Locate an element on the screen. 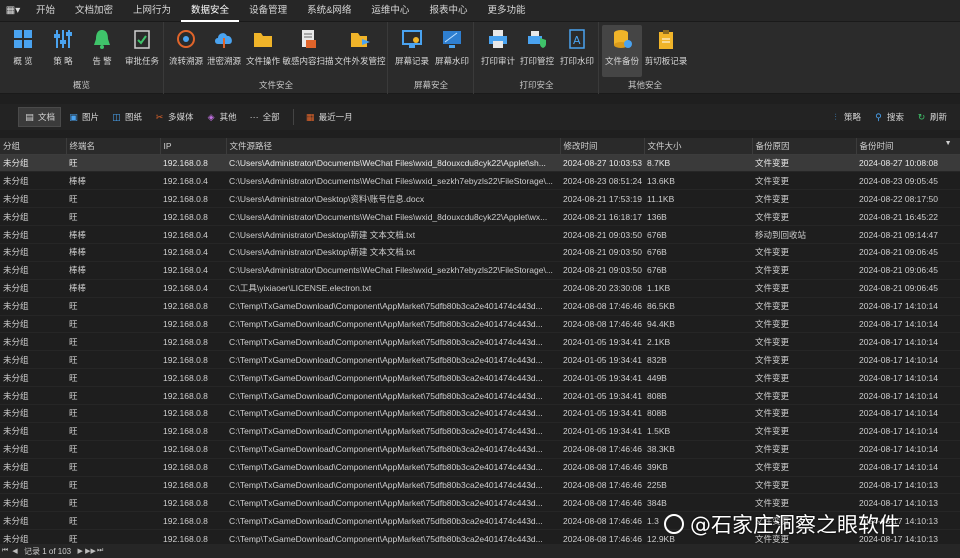 The width and height of the screenshot is (960, 558). cell-backup-time: 2024-08-17 14:10:14 is located at coordinates (908, 467).